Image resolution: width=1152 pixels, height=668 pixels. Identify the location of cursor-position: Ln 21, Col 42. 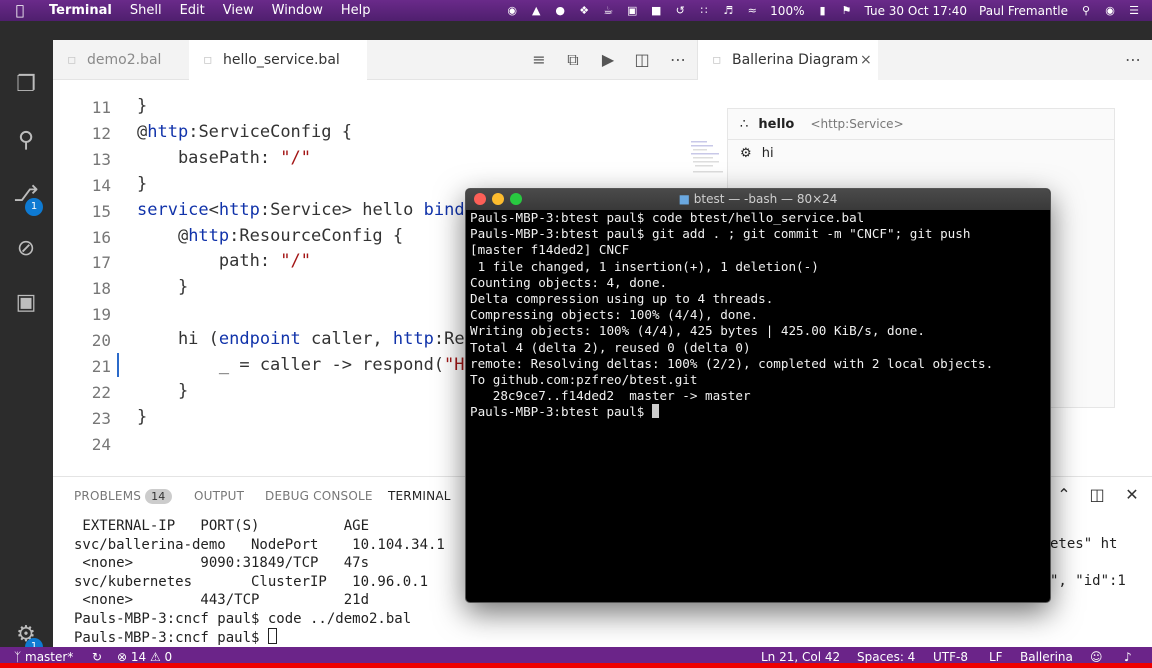
(800, 657).